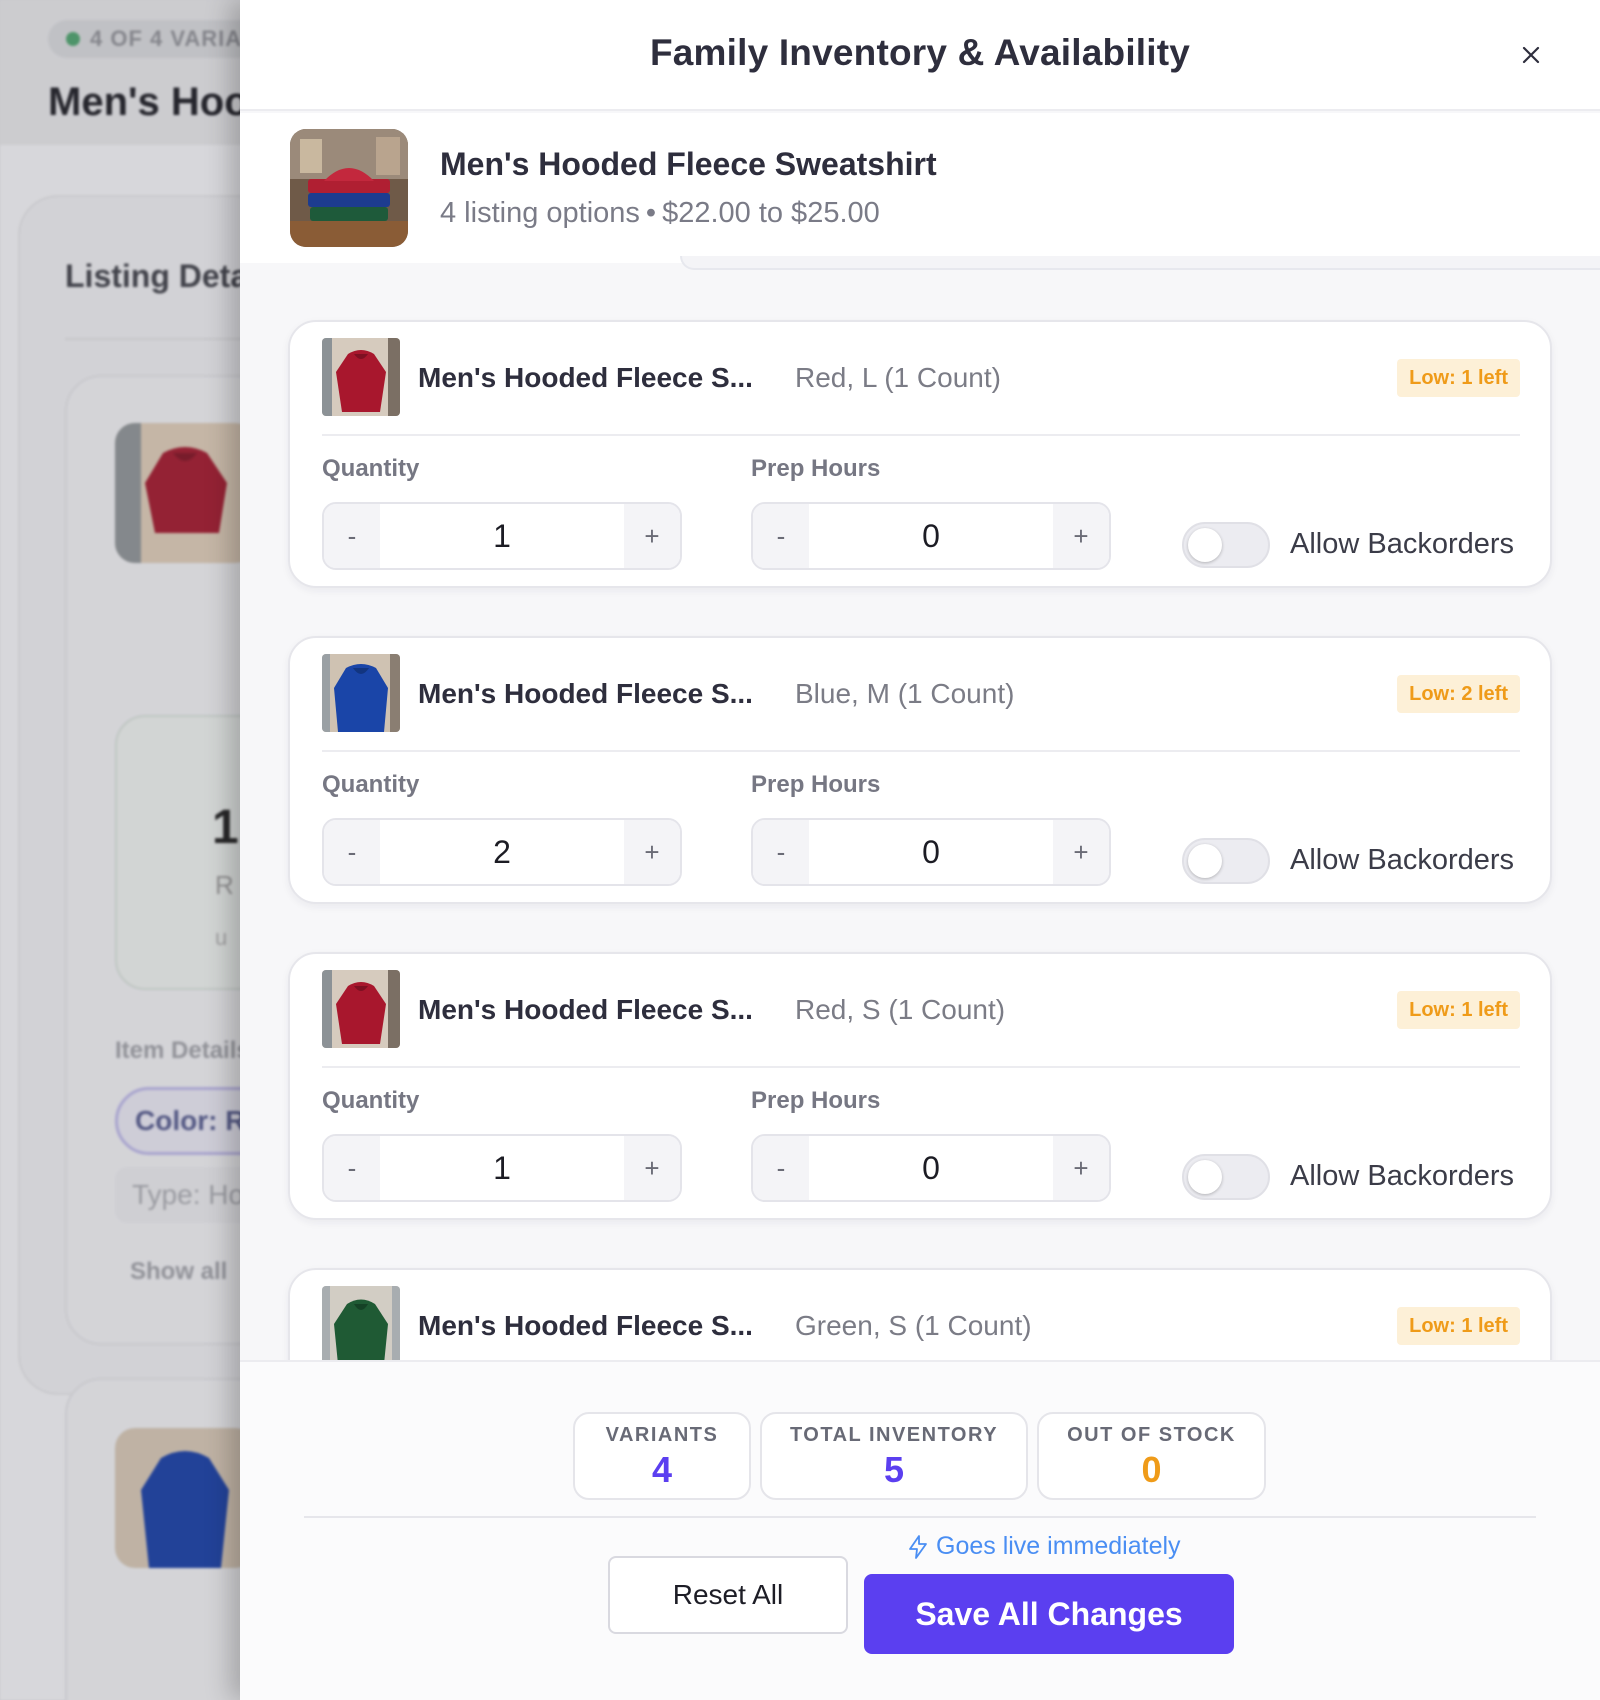 The height and width of the screenshot is (1700, 1600). Describe the element at coordinates (894, 1435) in the screenshot. I see `total-inventory-stat-label: TOTAL INVENTORY` at that location.